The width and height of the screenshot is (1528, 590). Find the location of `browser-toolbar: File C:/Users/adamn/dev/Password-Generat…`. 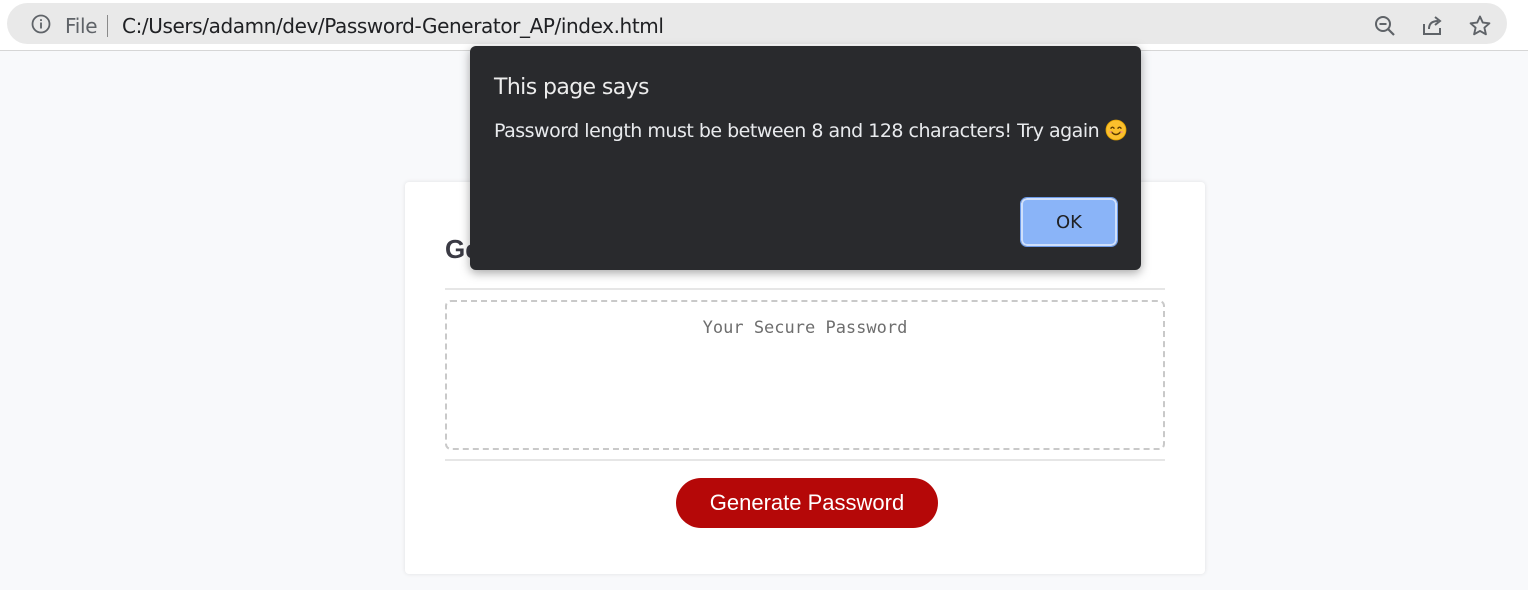

browser-toolbar: File C:/Users/adamn/dev/Password-Generat… is located at coordinates (764, 25).